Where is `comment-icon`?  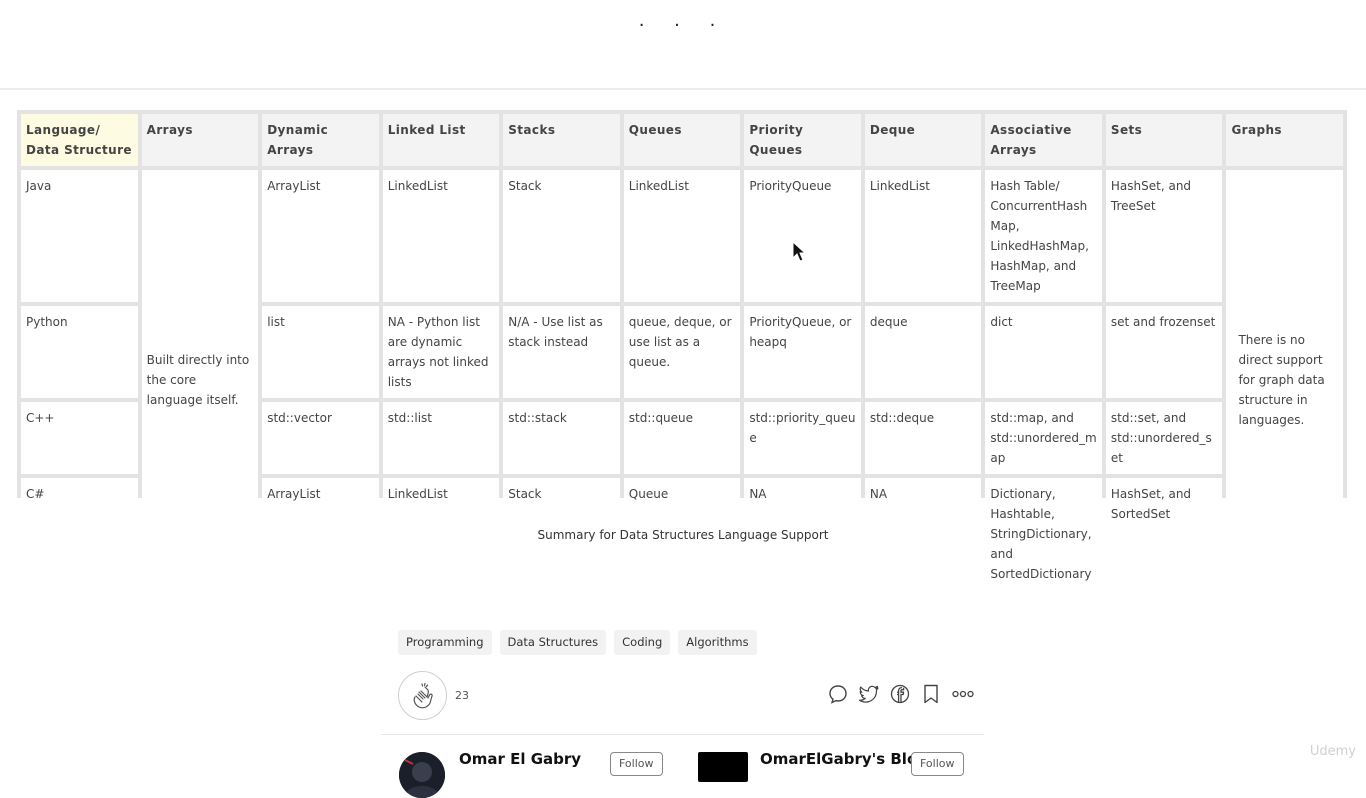
comment-icon is located at coordinates (838, 694).